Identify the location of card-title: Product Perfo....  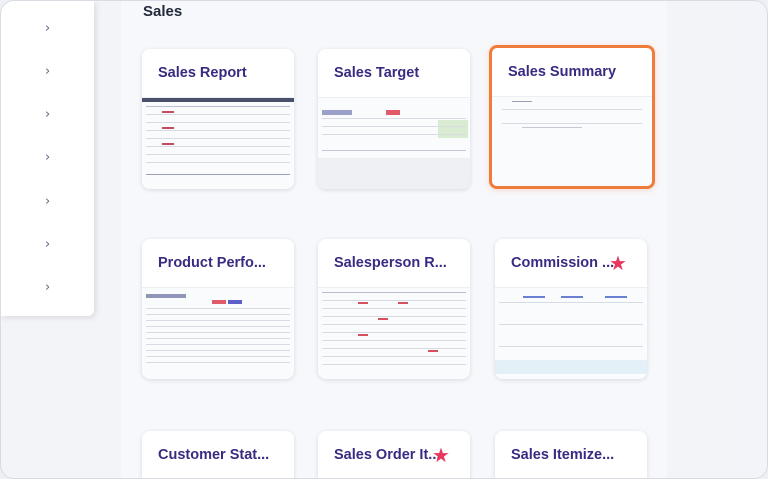
(212, 263).